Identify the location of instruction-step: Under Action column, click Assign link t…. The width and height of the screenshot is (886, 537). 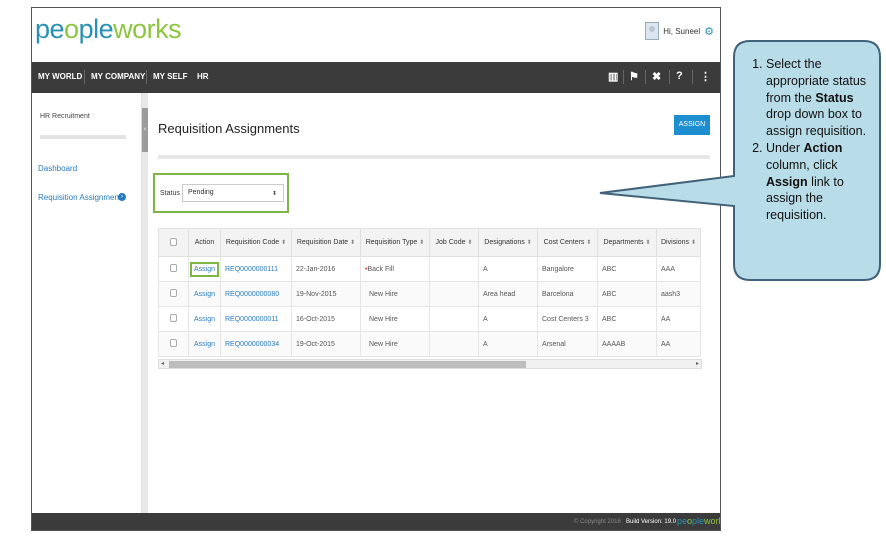
(824, 182).